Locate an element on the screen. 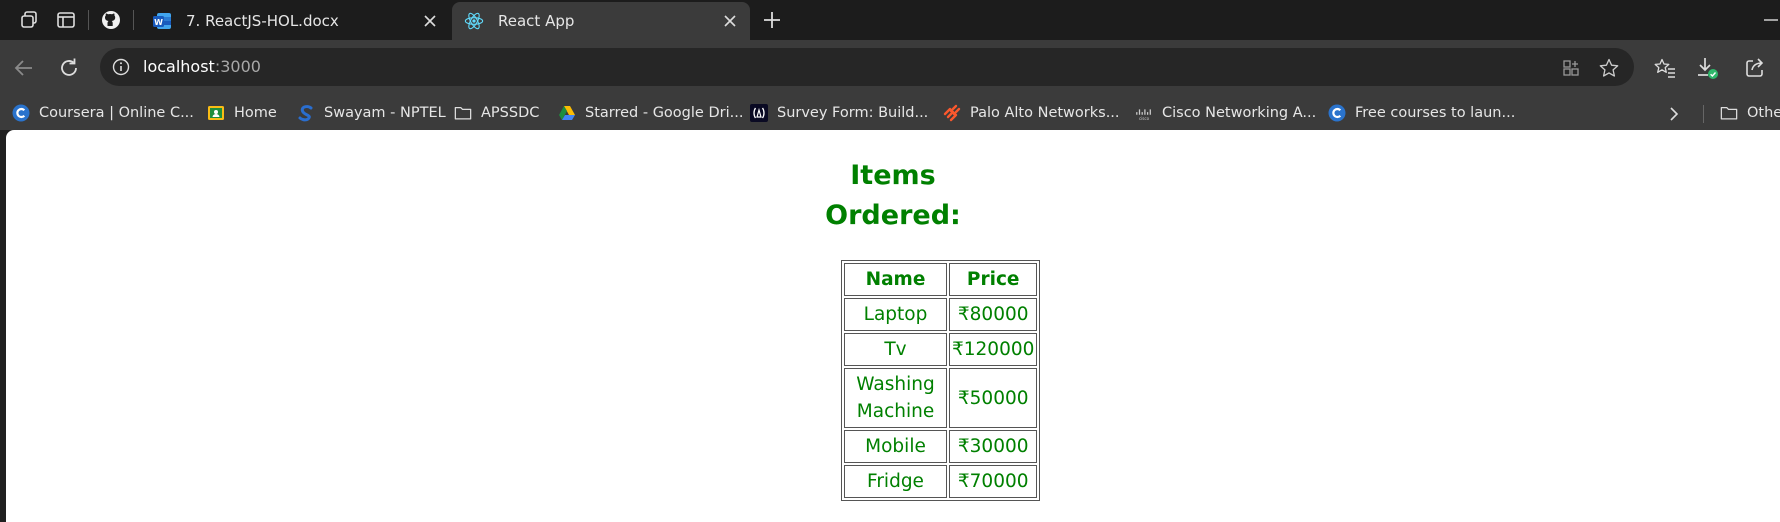 The image size is (1780, 522). column-header-price: Price is located at coordinates (993, 279).